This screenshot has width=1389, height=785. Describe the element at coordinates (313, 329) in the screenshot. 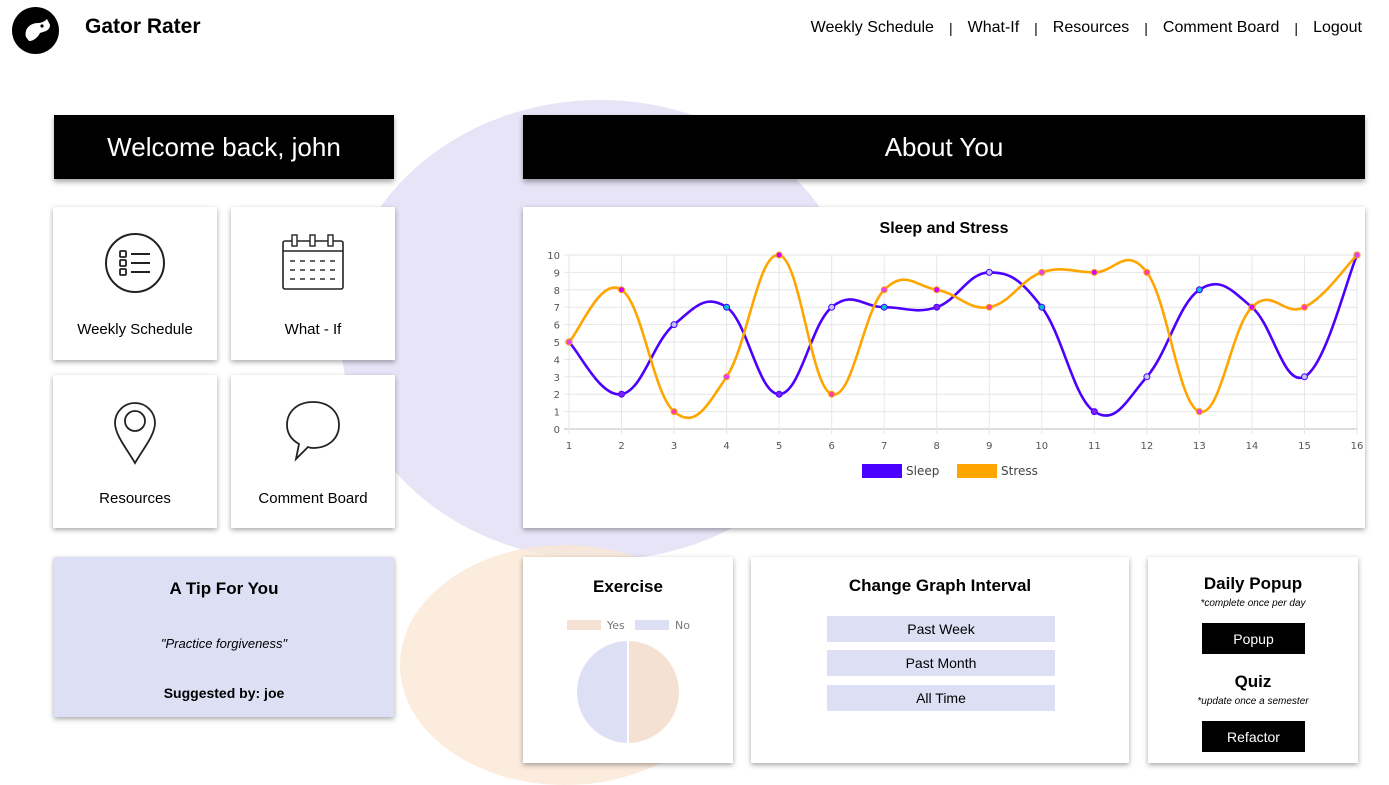

I see `tile-label: What - If` at that location.